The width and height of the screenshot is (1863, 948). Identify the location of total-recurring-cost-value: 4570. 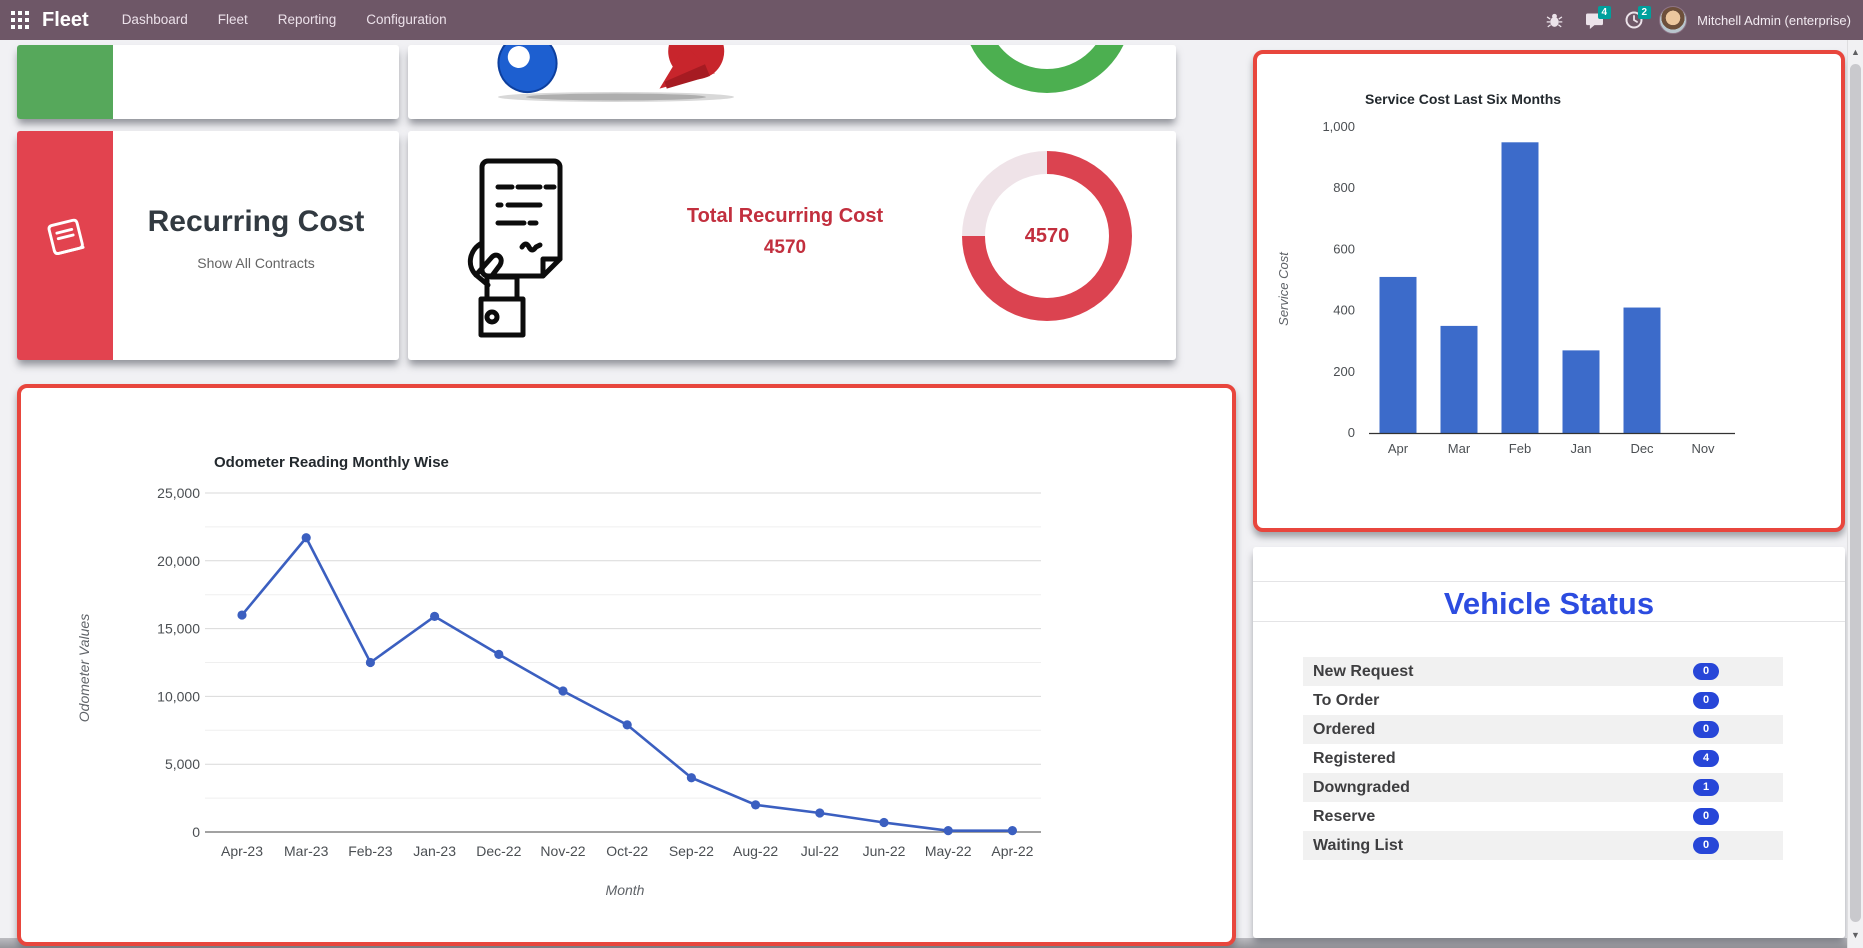
(785, 247).